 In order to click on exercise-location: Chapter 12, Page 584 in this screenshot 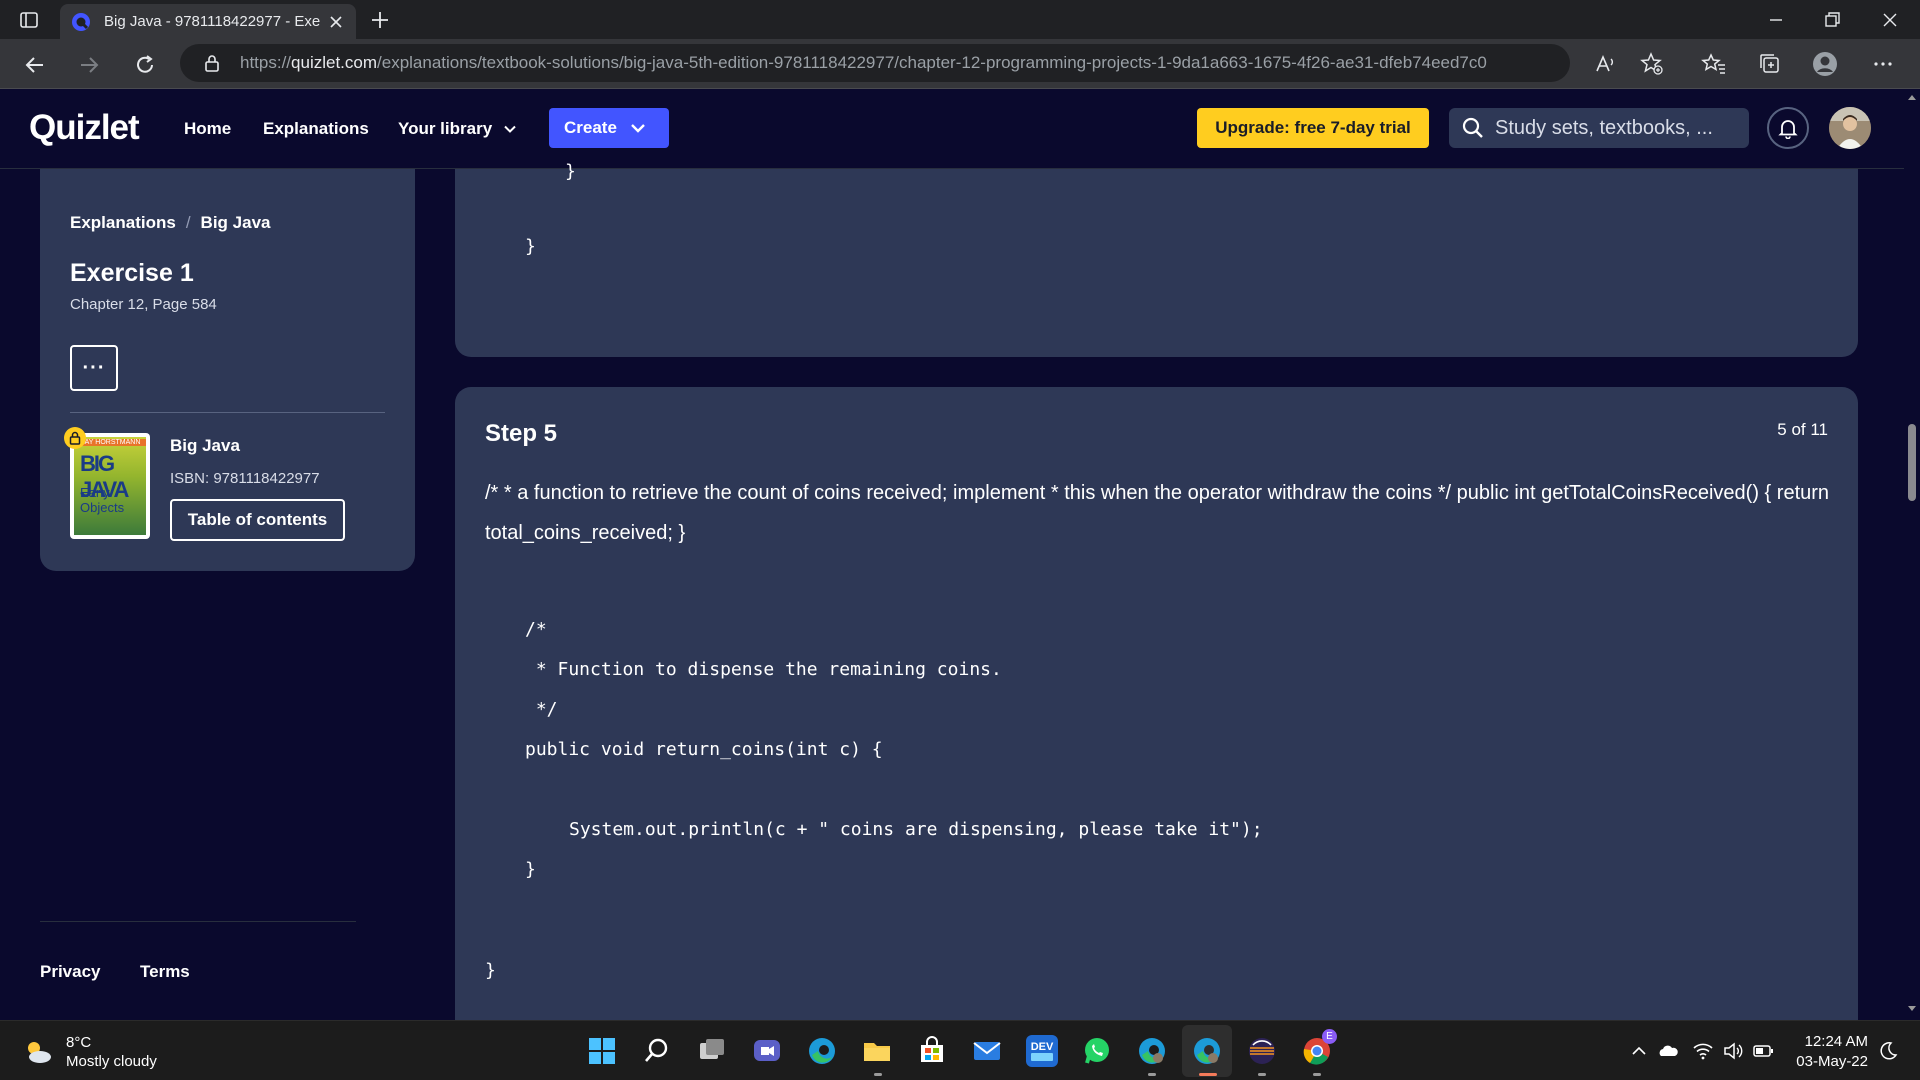, I will do `click(143, 304)`.